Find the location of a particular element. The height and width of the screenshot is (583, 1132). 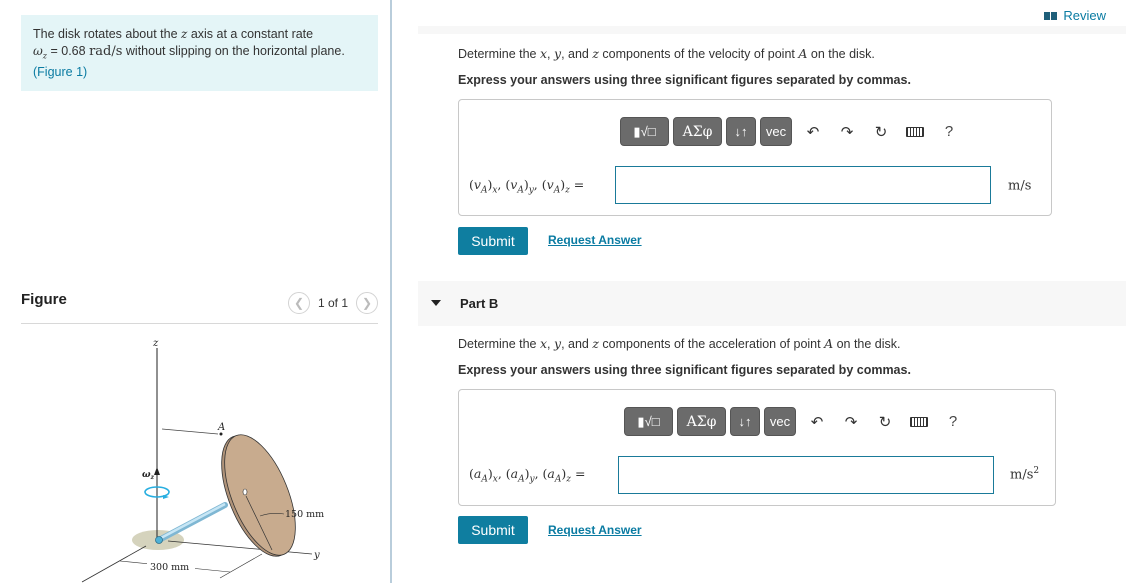

omega-symbol: ωz is located at coordinates (40, 52).